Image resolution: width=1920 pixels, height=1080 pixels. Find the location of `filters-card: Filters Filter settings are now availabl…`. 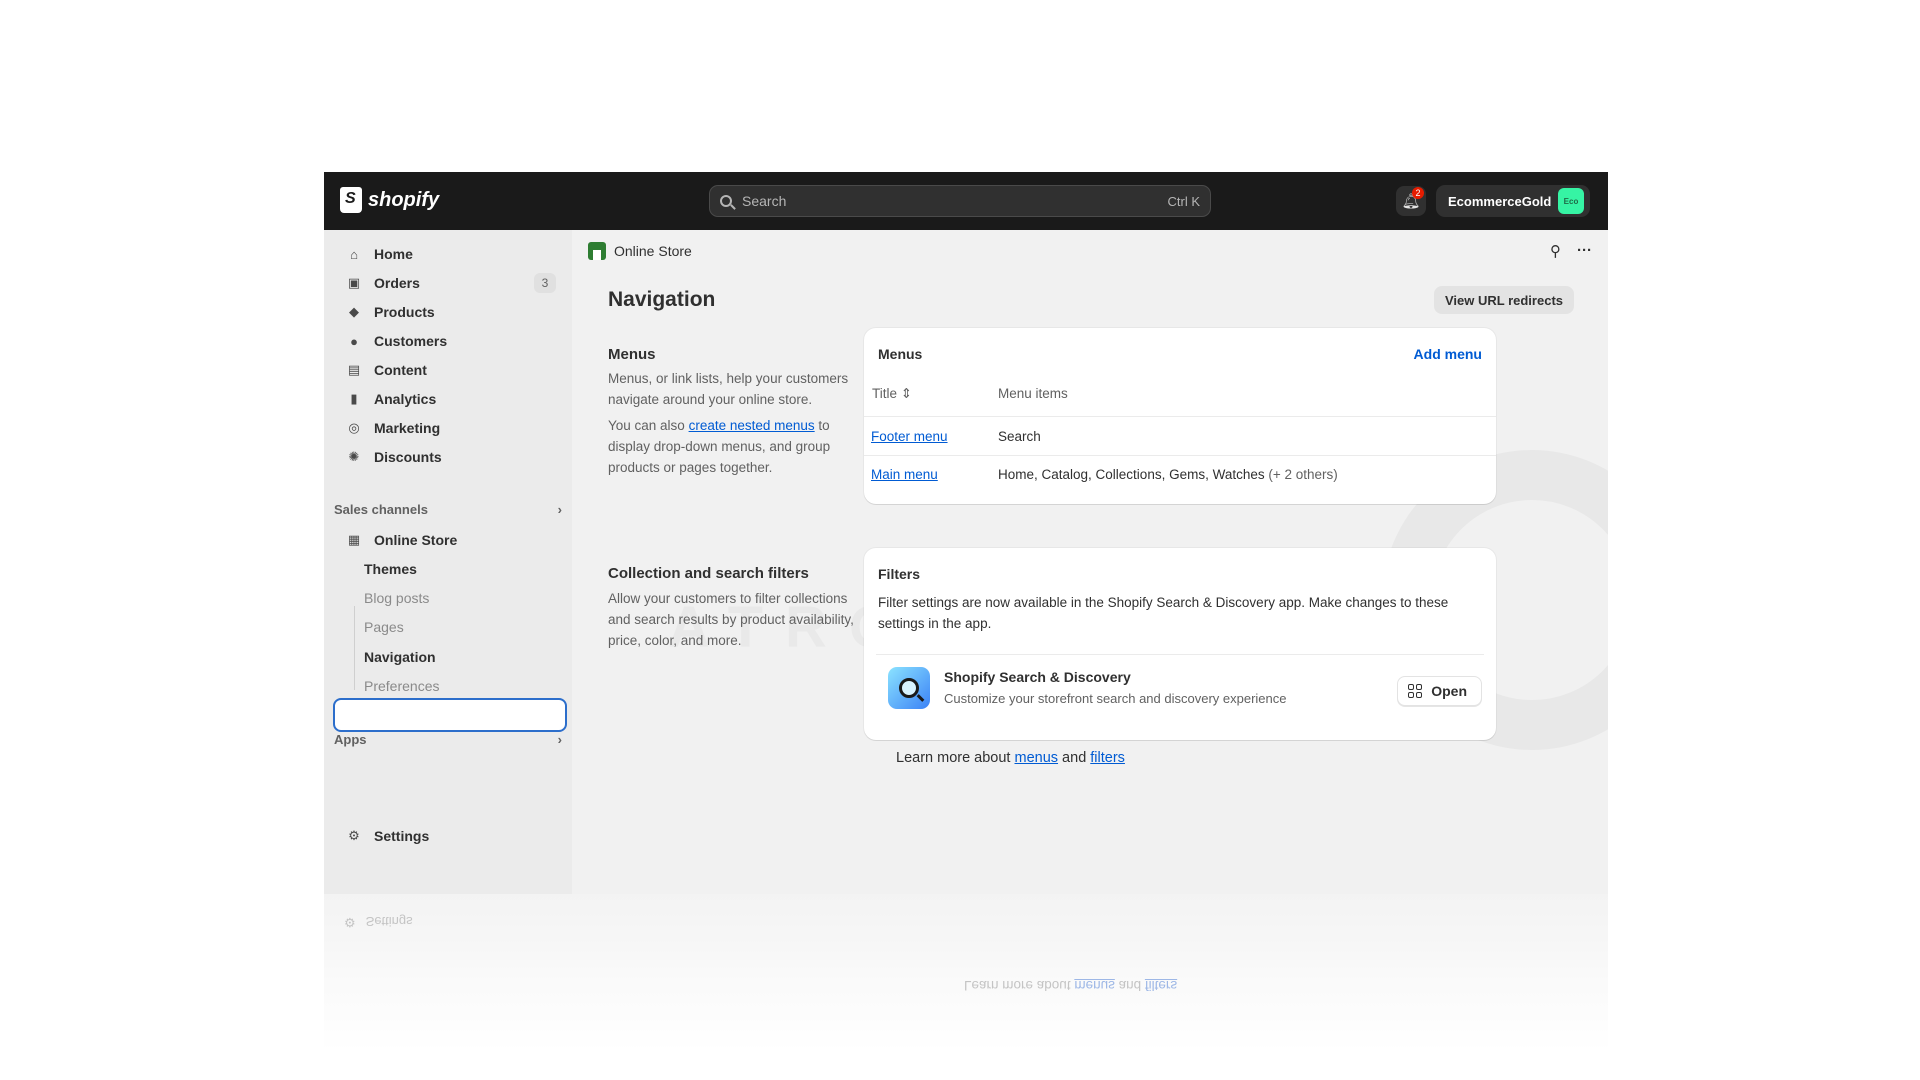

filters-card: Filters Filter settings are now availabl… is located at coordinates (1180, 644).